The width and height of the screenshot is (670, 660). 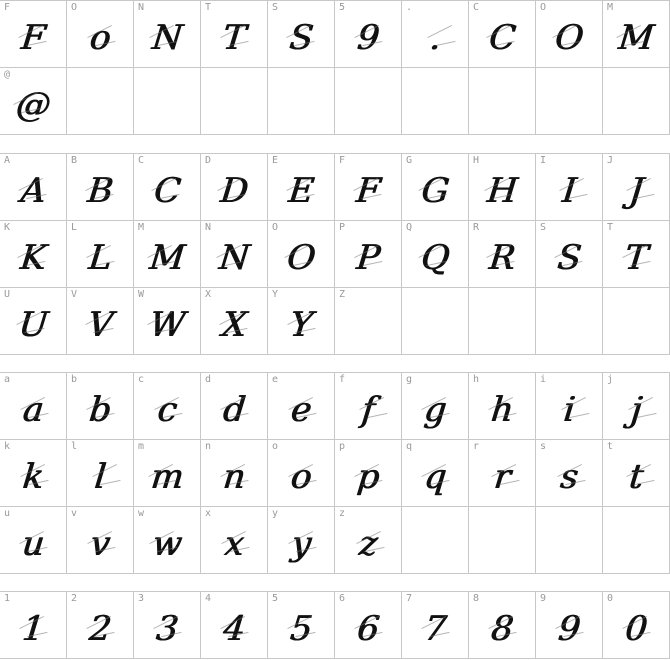 I want to click on glyph-cell: EE, so click(x=301, y=187).